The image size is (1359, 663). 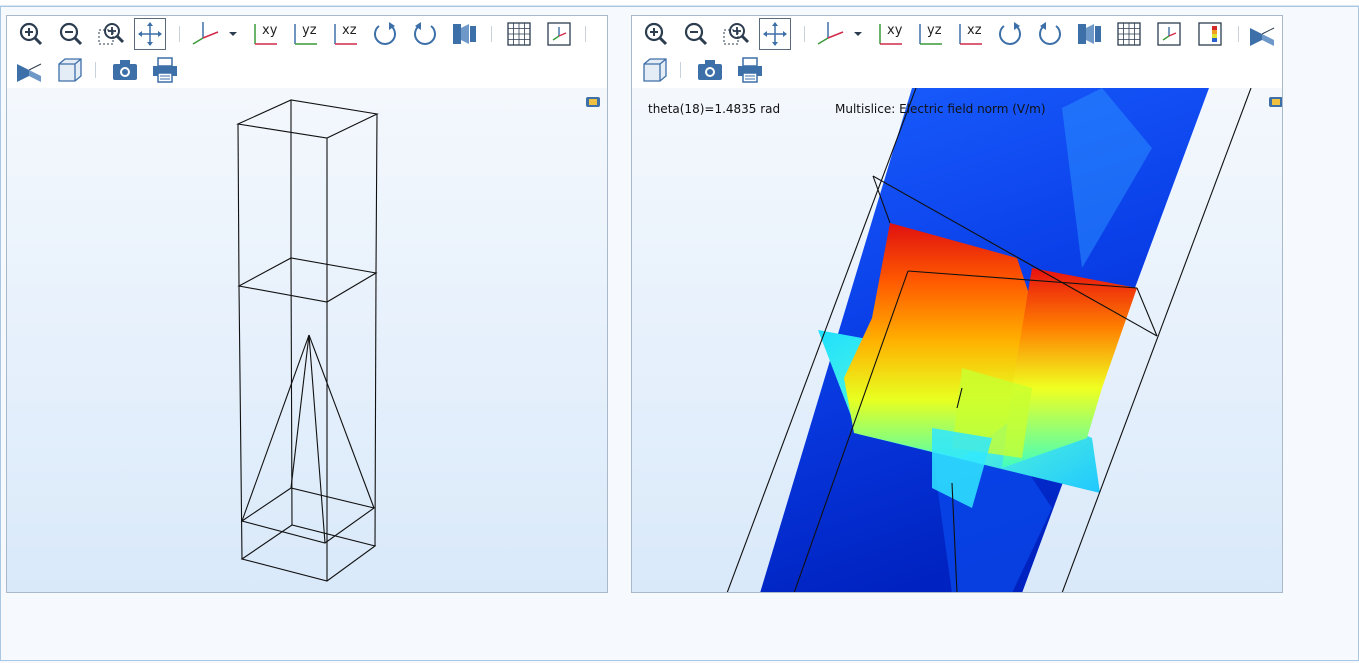 What do you see at coordinates (714, 109) in the screenshot?
I see `parameter-label: theta(18)=1.4835 rad` at bounding box center [714, 109].